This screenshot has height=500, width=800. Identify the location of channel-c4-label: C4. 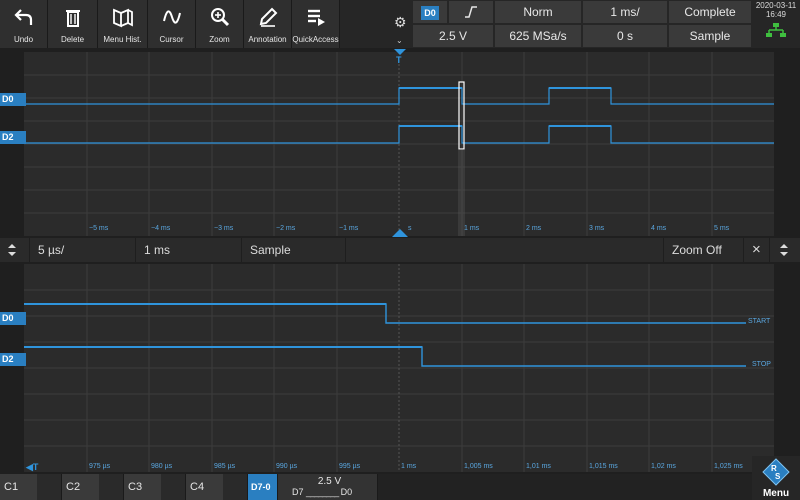
(197, 487).